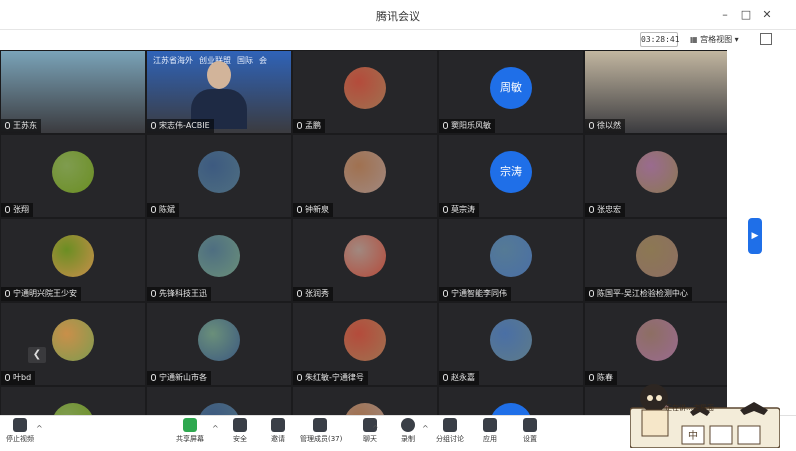  What do you see at coordinates (173, 60) in the screenshot?
I see `banner-text: 江苏省海外` at bounding box center [173, 60].